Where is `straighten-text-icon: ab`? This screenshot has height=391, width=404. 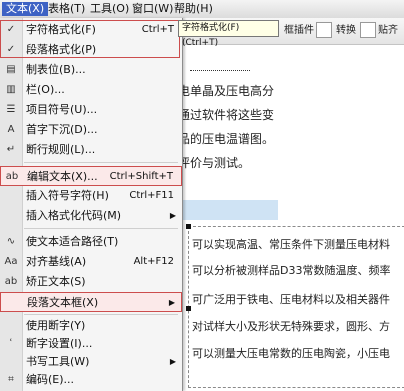
straighten-text-icon: ab is located at coordinates (11, 281).